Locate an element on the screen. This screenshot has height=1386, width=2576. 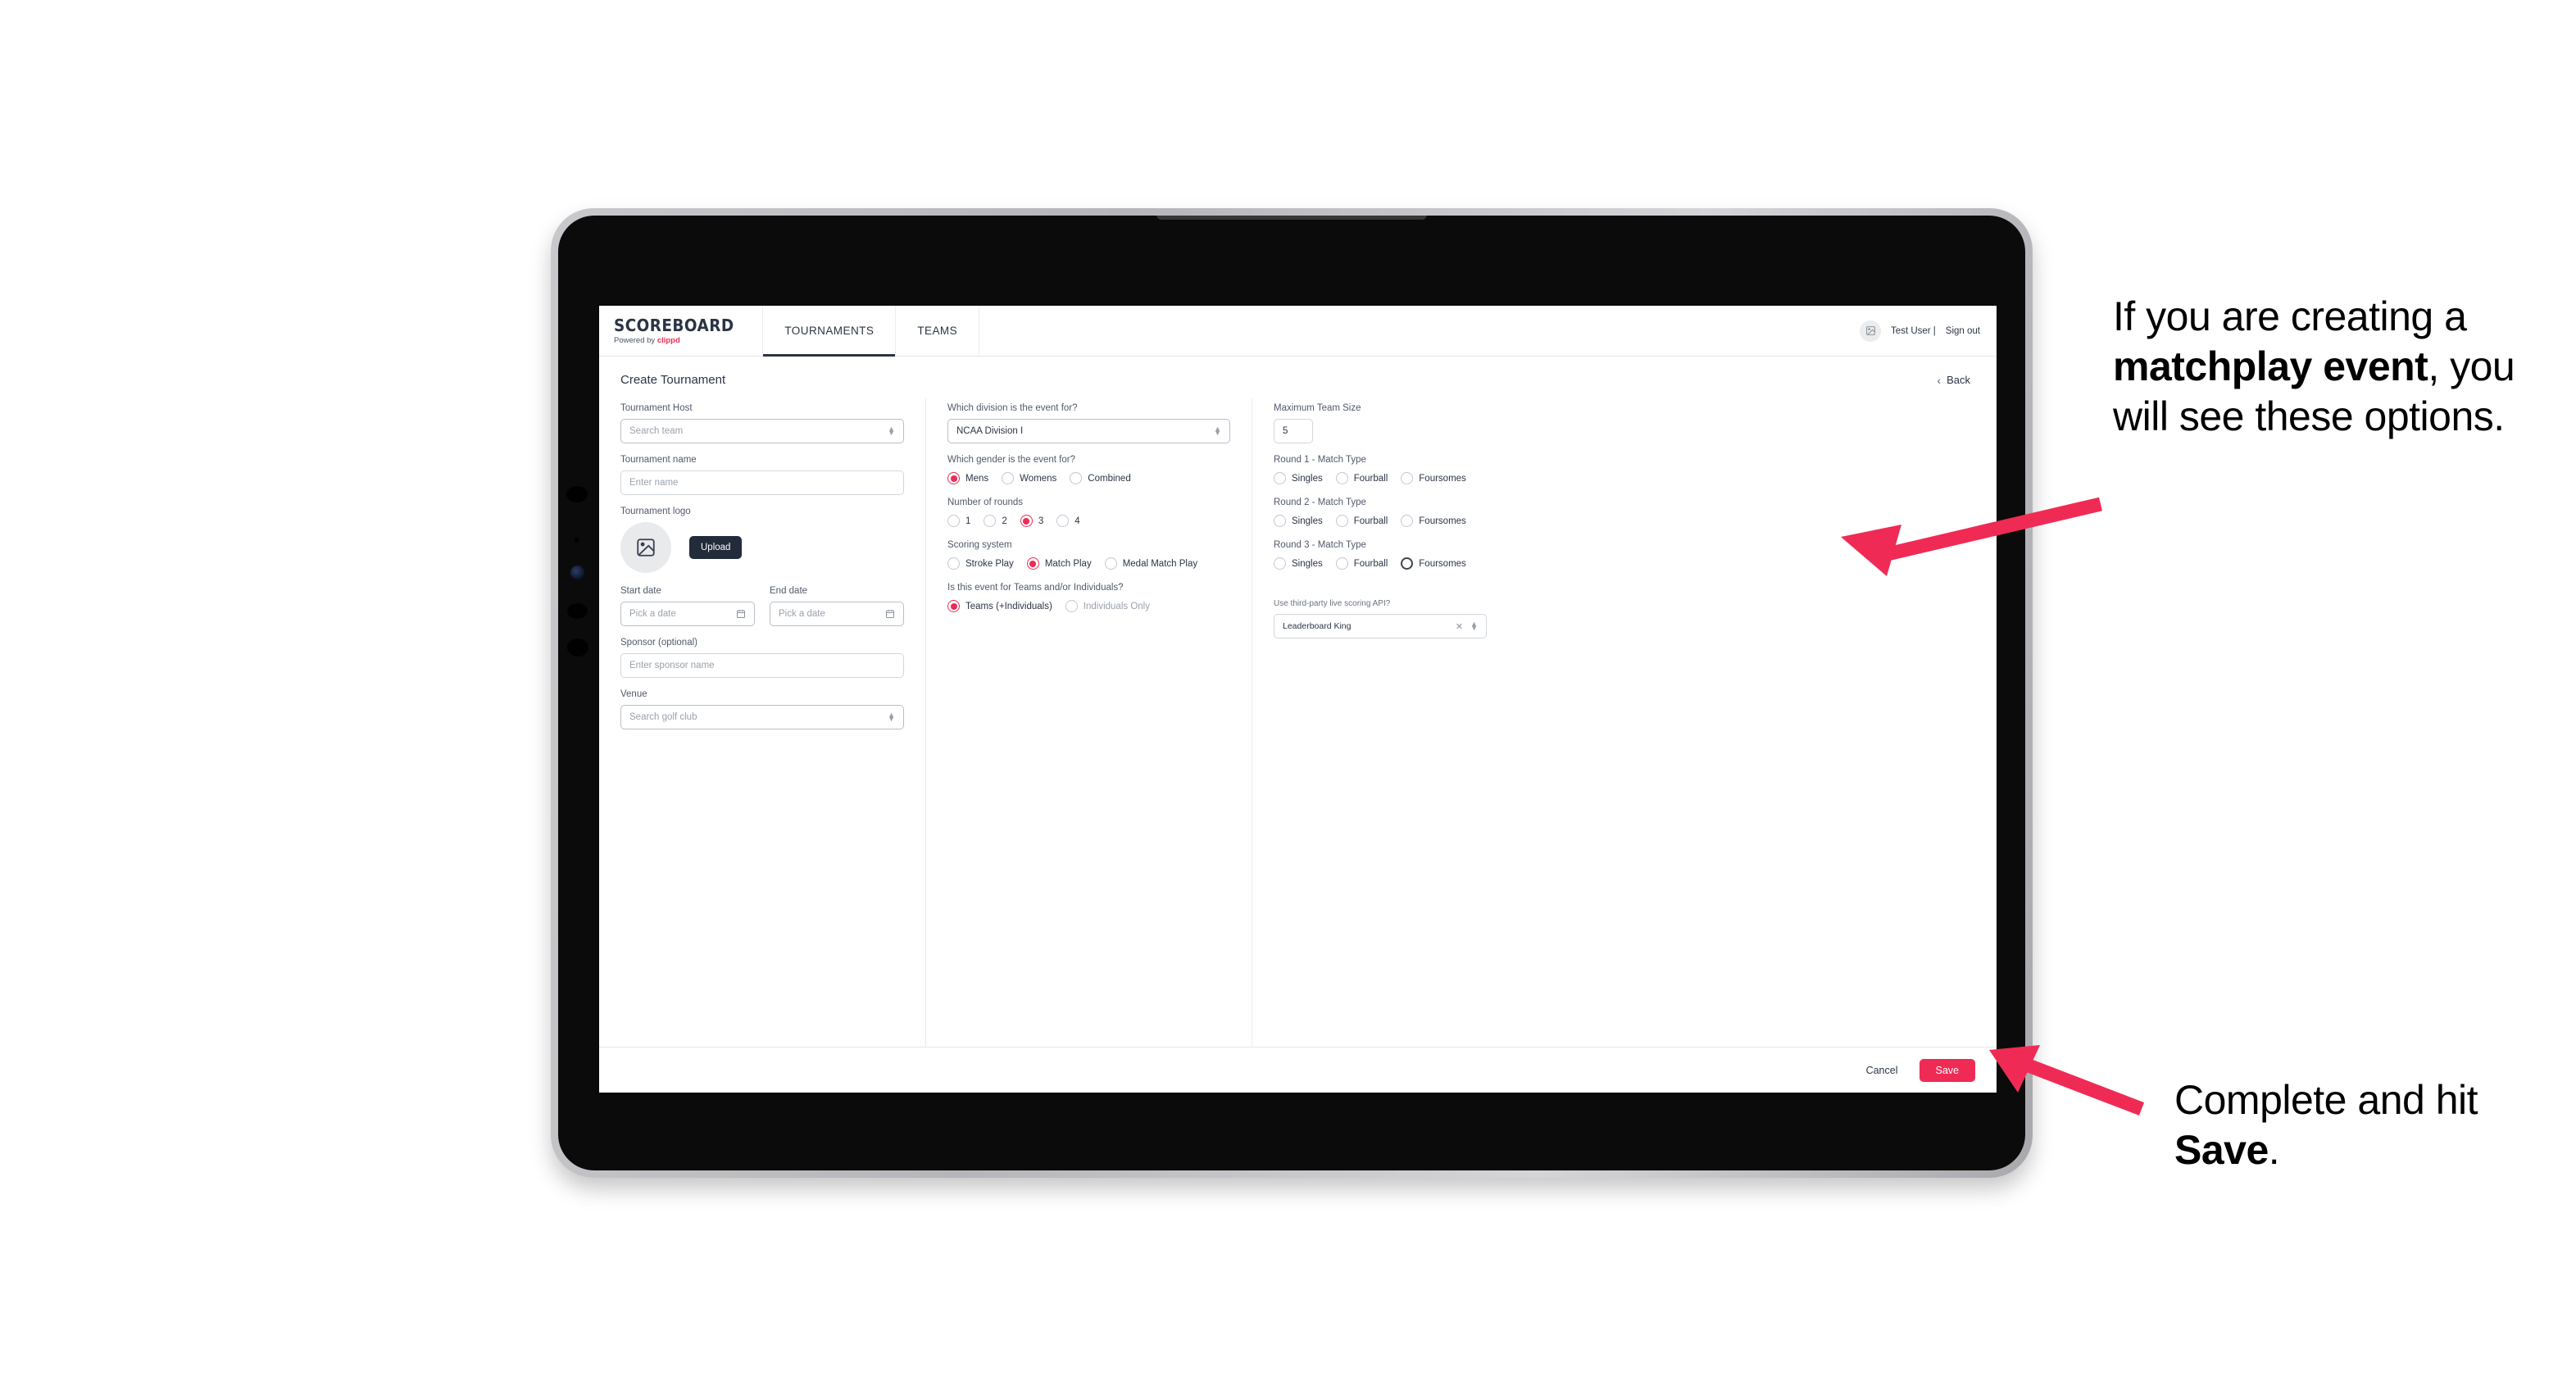
field-end-date: End date Pick a date is located at coordinates (837, 606).